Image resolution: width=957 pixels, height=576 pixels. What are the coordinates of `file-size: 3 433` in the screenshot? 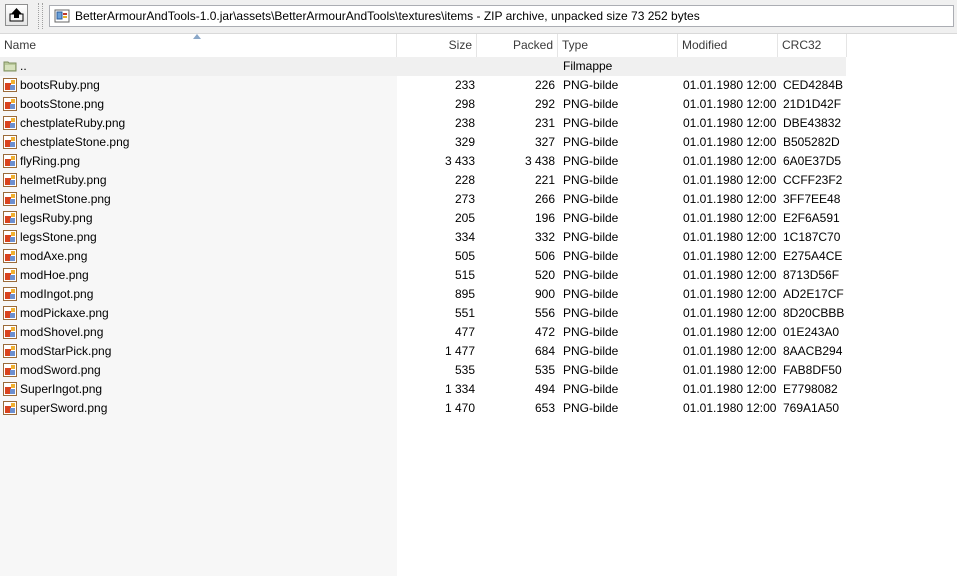 It's located at (459, 161).